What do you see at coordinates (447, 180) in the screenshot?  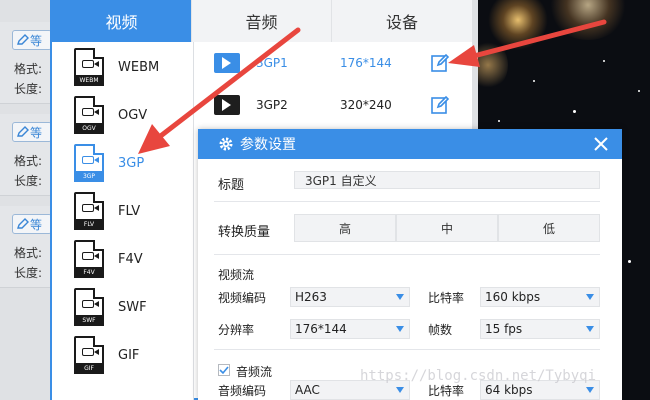 I see `title-input: 3GP1 自定义` at bounding box center [447, 180].